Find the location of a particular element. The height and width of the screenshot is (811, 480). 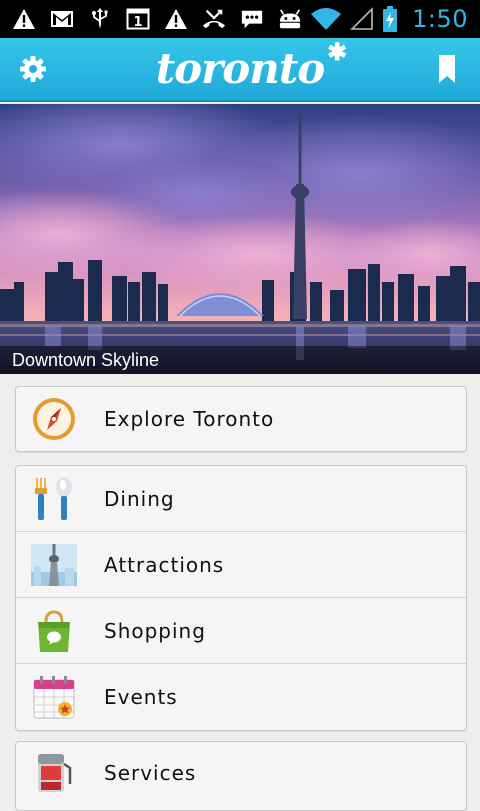

menu-item-label: Attractions is located at coordinates (164, 564).